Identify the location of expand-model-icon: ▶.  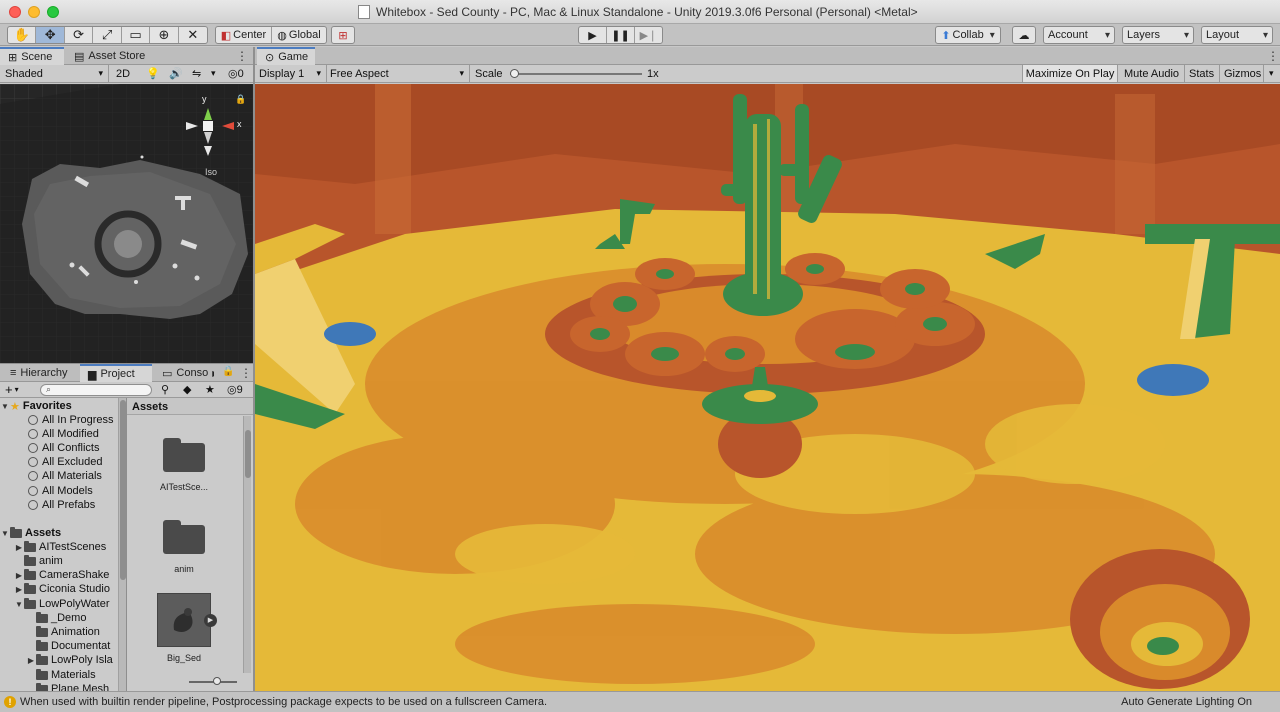
(210, 620).